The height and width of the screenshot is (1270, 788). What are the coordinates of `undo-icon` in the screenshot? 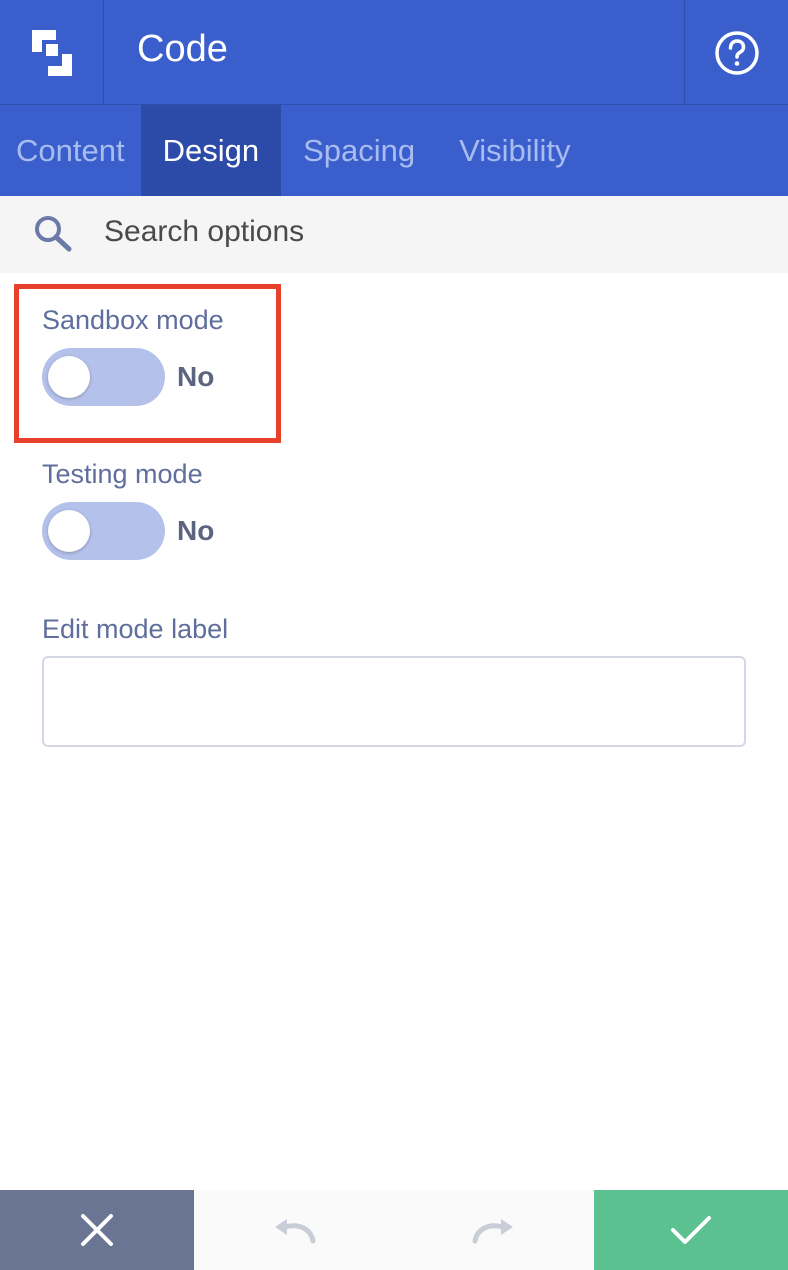 It's located at (295, 1231).